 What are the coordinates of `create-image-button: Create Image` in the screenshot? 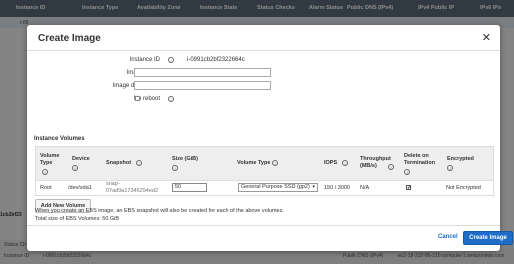 It's located at (488, 238).